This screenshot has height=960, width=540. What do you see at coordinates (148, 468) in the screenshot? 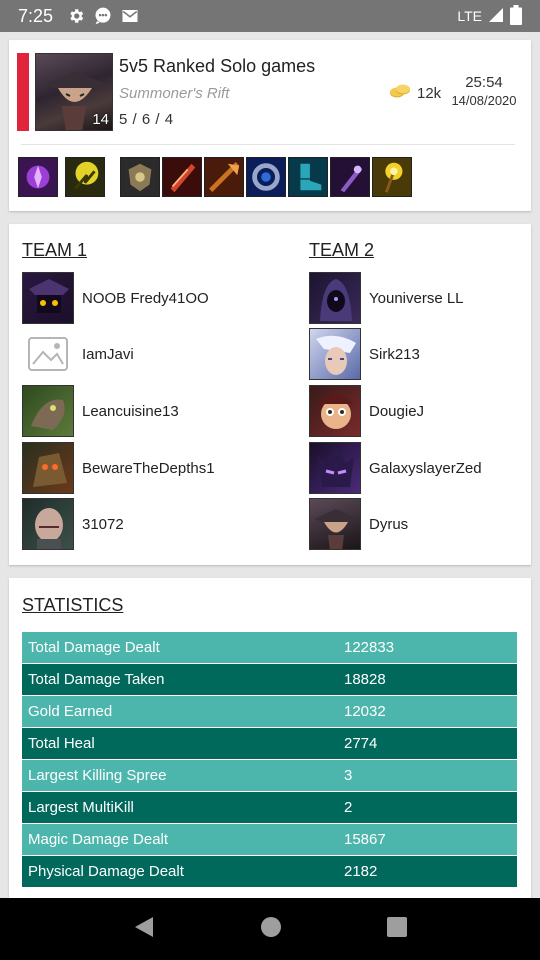
I see `player-name: BewareTheDepths1` at bounding box center [148, 468].